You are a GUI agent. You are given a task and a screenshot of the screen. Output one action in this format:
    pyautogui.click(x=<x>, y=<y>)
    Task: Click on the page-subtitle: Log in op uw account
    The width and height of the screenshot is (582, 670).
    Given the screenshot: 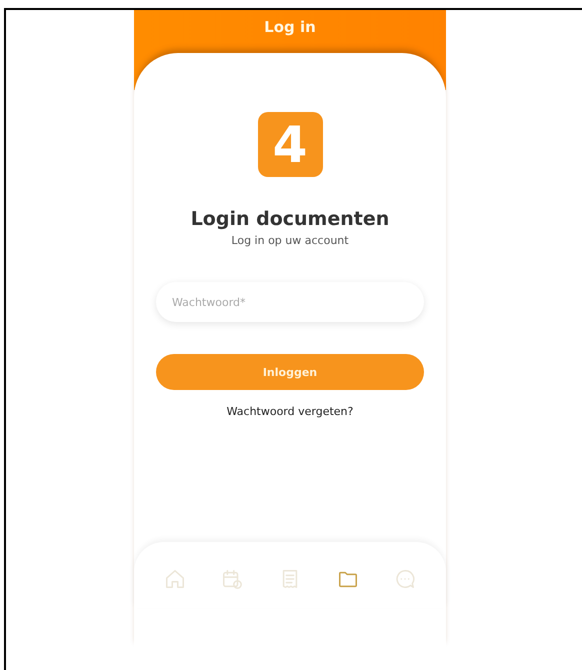 What is the action you would take?
    pyautogui.click(x=290, y=240)
    